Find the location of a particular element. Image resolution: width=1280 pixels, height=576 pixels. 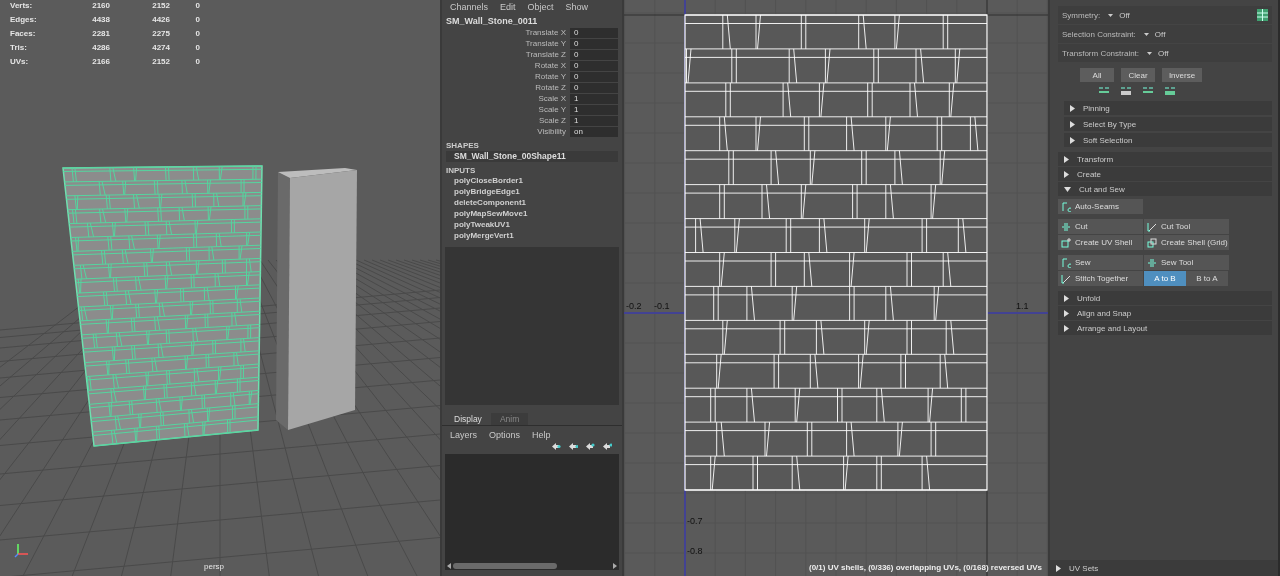

menu-item: Channels is located at coordinates (469, 6).